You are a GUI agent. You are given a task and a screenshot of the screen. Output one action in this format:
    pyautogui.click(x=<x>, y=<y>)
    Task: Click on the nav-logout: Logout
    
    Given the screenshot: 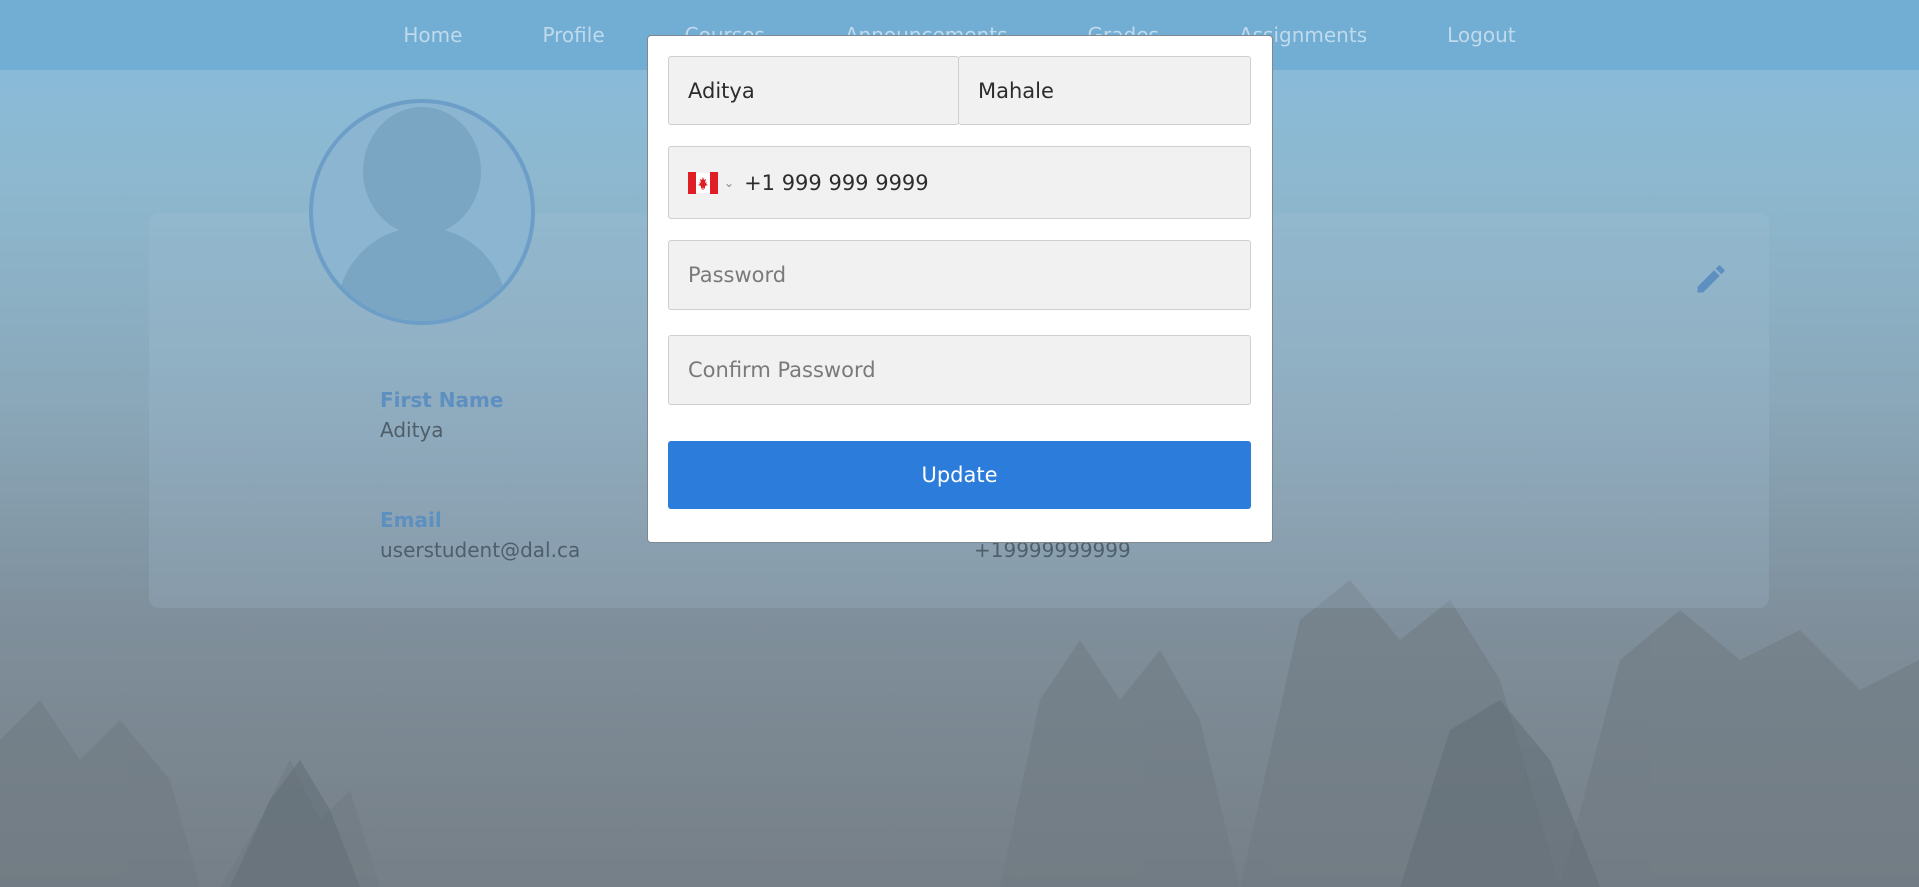 What is the action you would take?
    pyautogui.click(x=1481, y=35)
    